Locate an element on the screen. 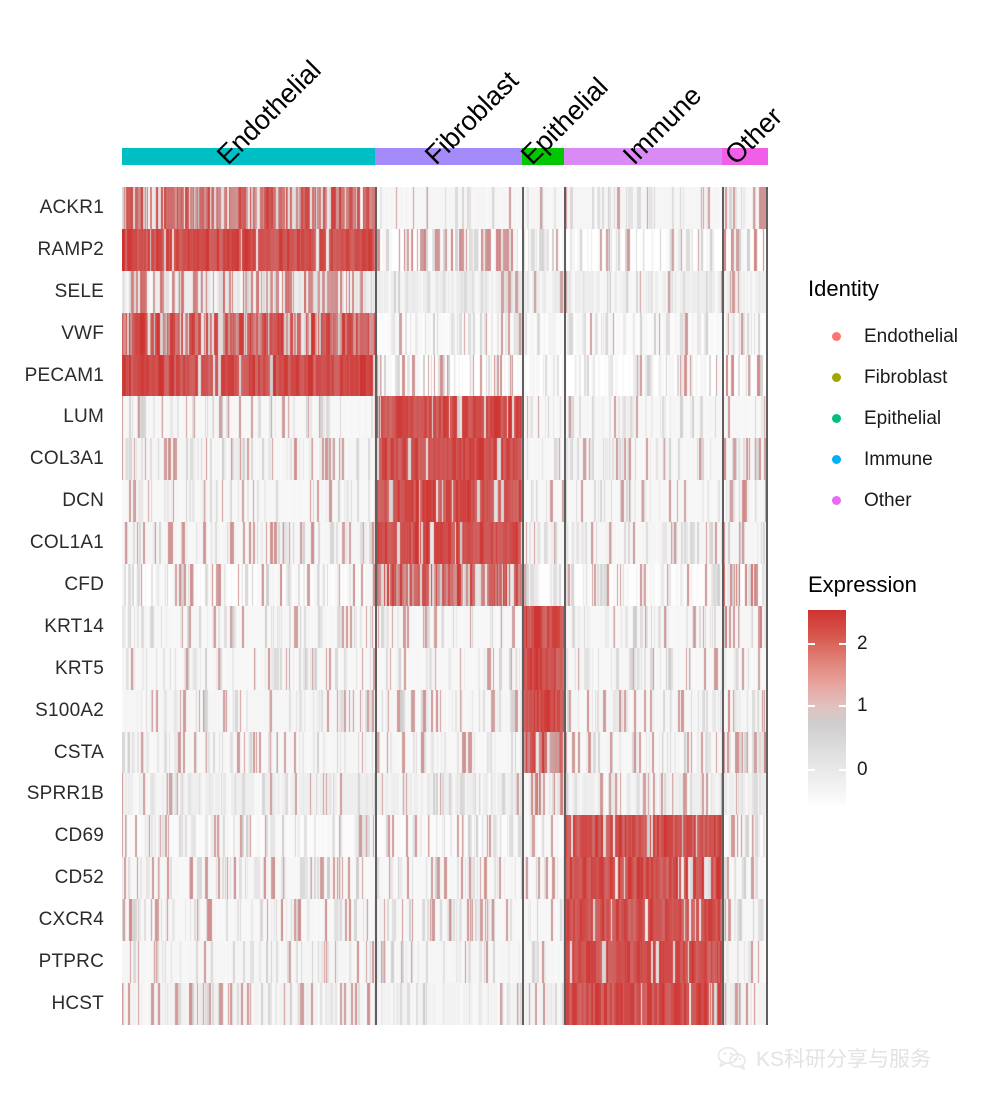 This screenshot has width=1004, height=1103. identity-legend-label: Endothelial is located at coordinates (911, 336).